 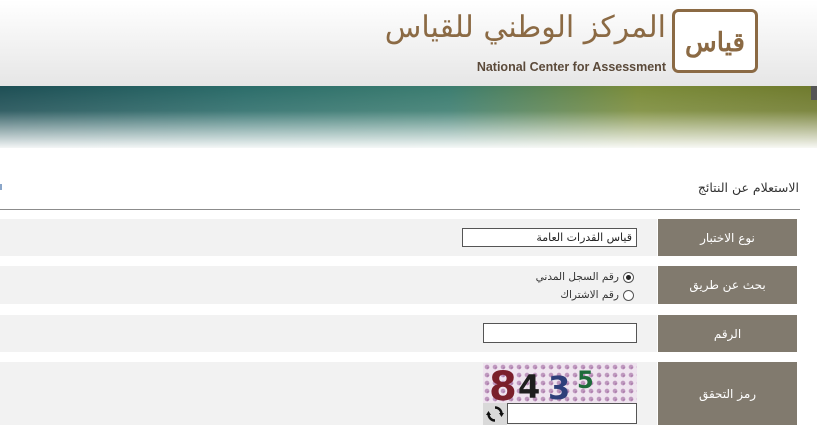 I want to click on captcha-digit: 5, so click(x=585, y=380).